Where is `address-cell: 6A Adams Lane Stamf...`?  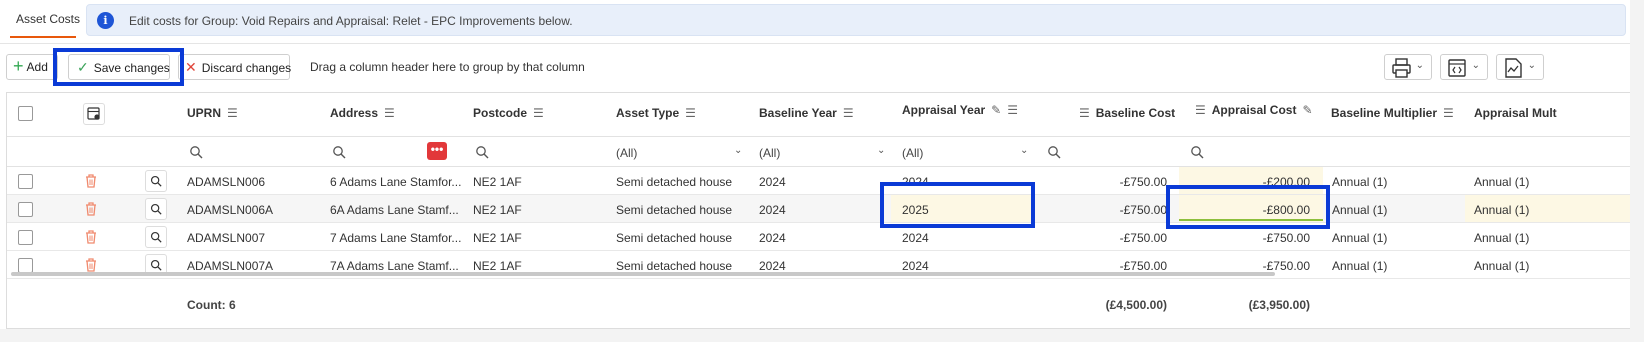 address-cell: 6A Adams Lane Stamf... is located at coordinates (394, 210).